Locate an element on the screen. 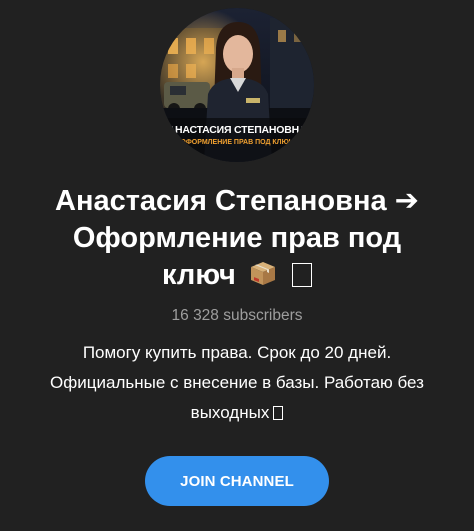  join-channel-button: JOIN CHANNEL is located at coordinates (237, 481).